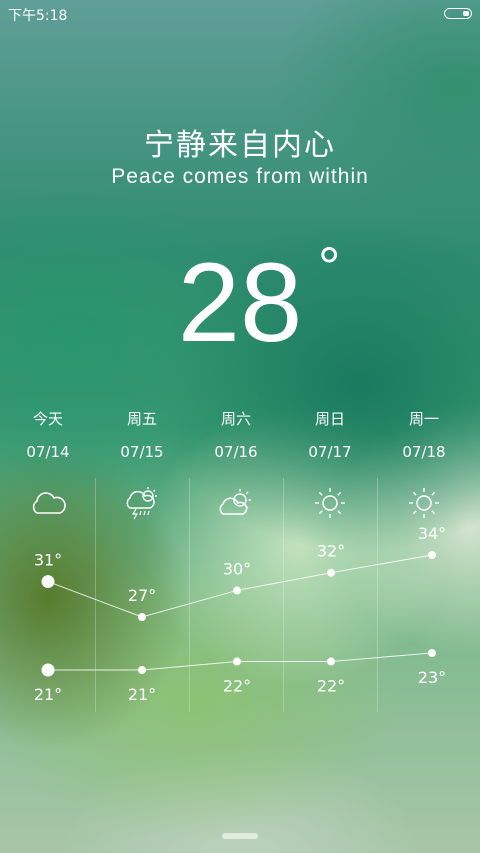 This screenshot has height=853, width=480. I want to click on forecast-day-label: 周日, so click(329, 419).